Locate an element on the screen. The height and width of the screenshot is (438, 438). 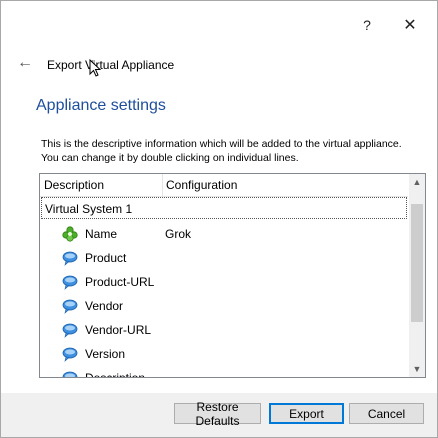
table-row-description: Description is located at coordinates (224, 372).